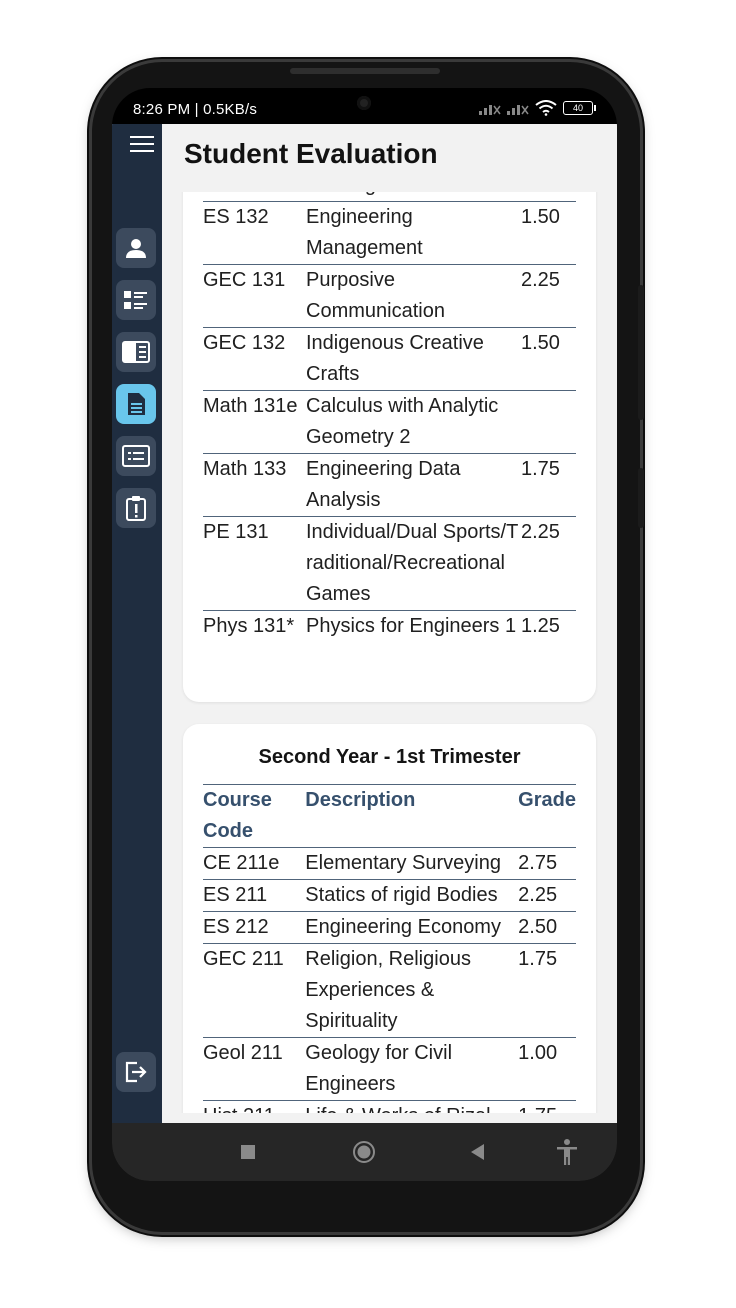 Image resolution: width=736 pixels, height=1308 pixels. What do you see at coordinates (236, 927) in the screenshot?
I see `course-code: ES 212` at bounding box center [236, 927].